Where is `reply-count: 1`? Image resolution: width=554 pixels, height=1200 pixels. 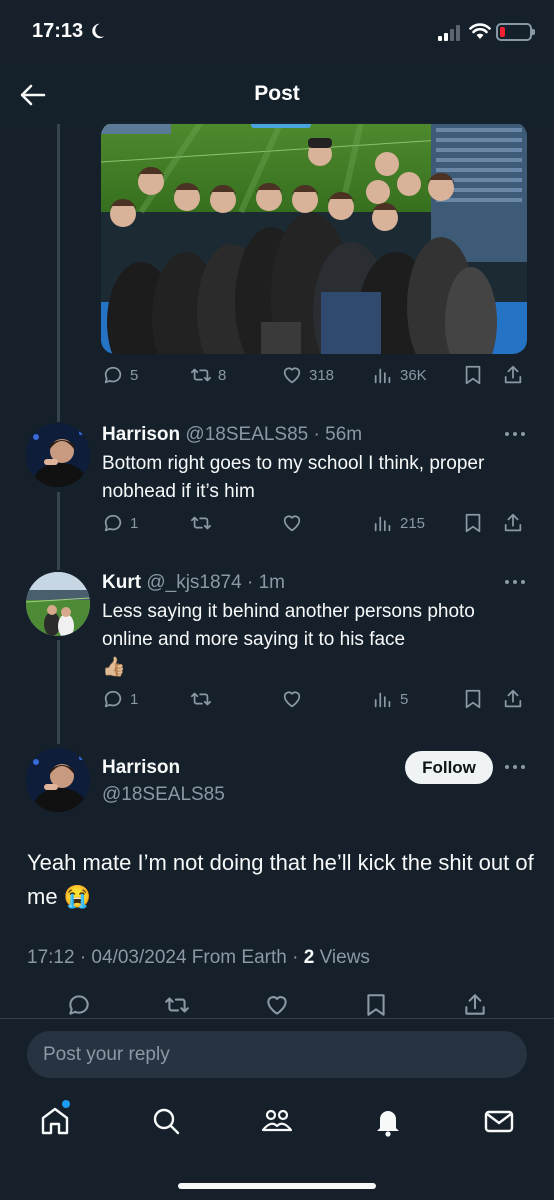 reply-count: 1 is located at coordinates (134, 523).